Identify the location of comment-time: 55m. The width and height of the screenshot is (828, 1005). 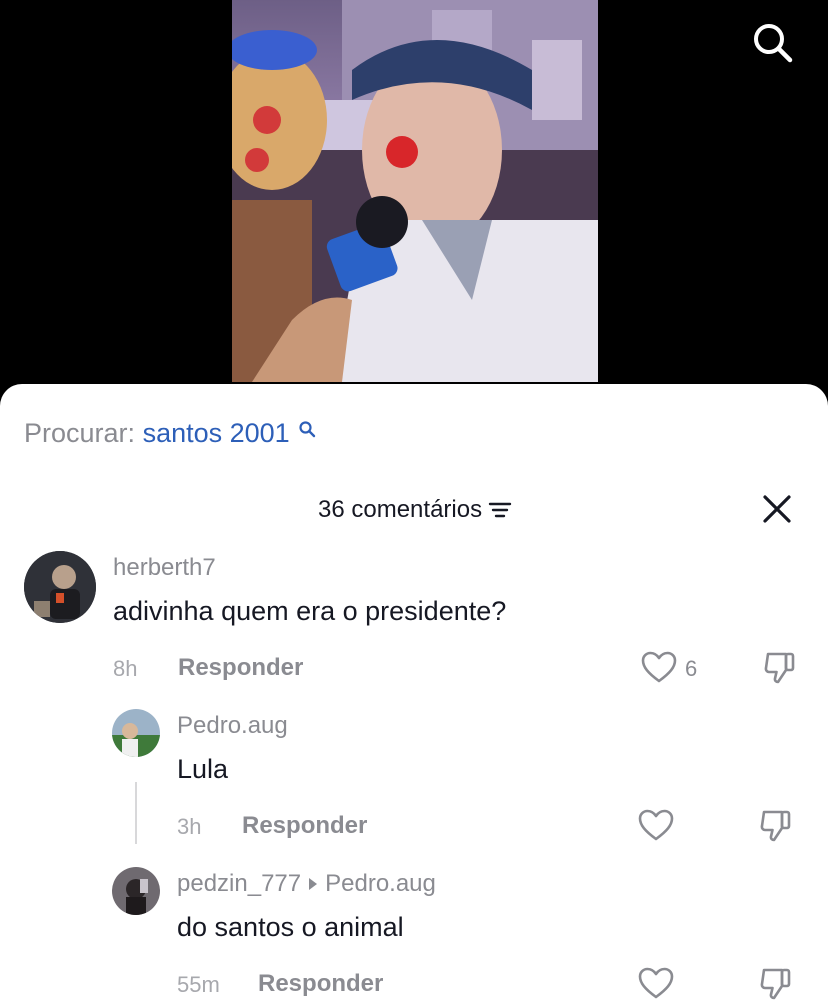
(198, 984).